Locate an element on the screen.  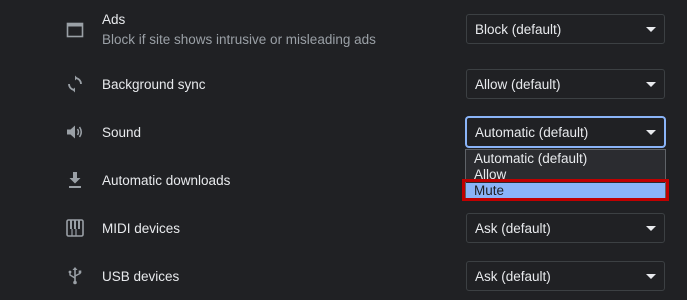
sound-select-value: Automatic (default) is located at coordinates (532, 132).